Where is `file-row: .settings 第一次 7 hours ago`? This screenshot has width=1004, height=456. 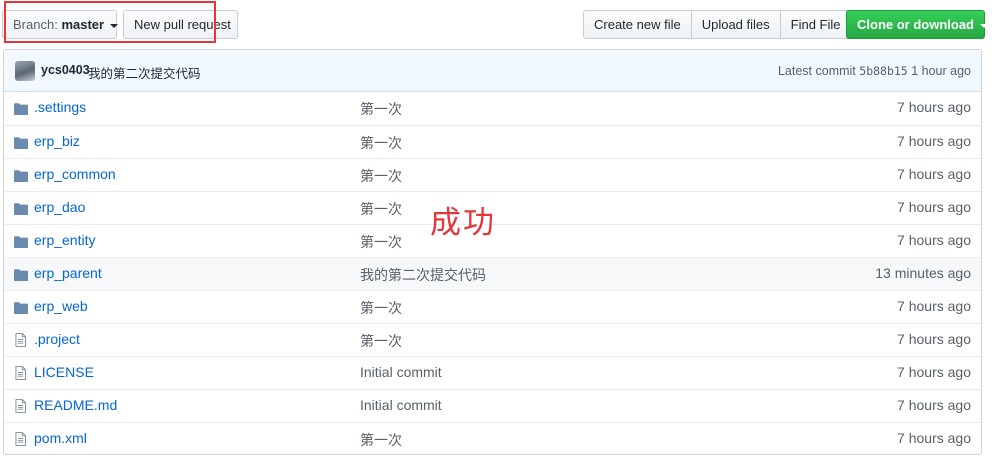 file-row: .settings 第一次 7 hours ago is located at coordinates (492, 108).